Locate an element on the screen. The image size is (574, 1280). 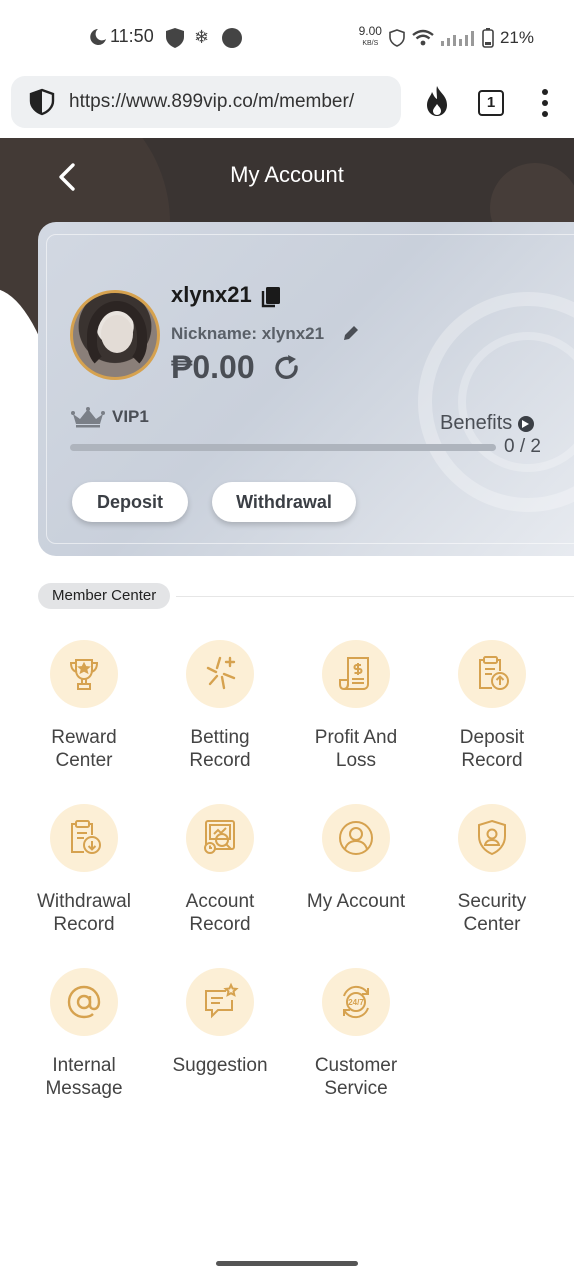
benefits-link: Benefits is located at coordinates (487, 423).